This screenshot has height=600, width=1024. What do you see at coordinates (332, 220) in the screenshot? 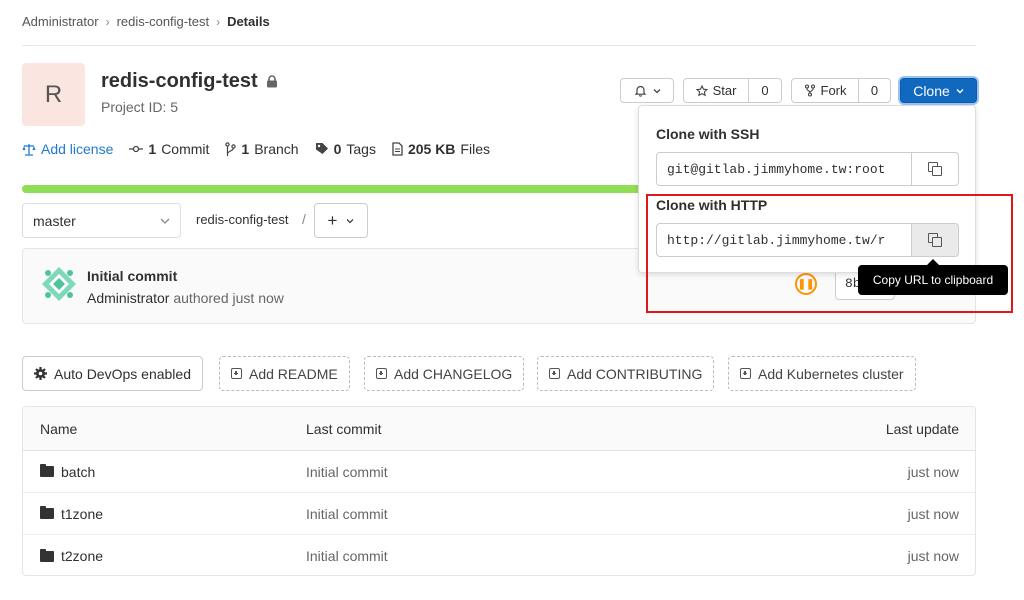
I see `plus-icon: +` at bounding box center [332, 220].